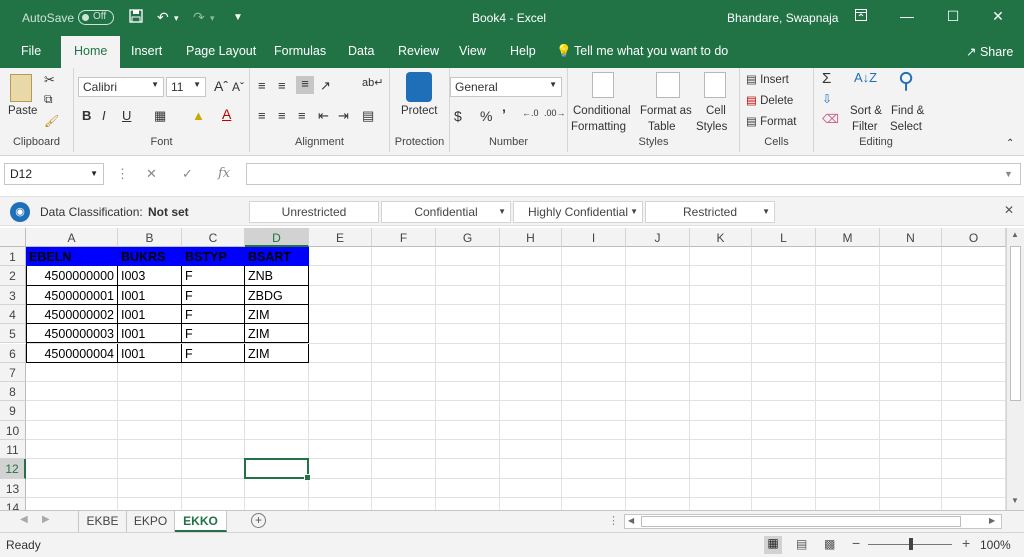 The width and height of the screenshot is (1024, 557). Describe the element at coordinates (992, 520) in the screenshot. I see `scroll-right-icon: ▶` at that location.